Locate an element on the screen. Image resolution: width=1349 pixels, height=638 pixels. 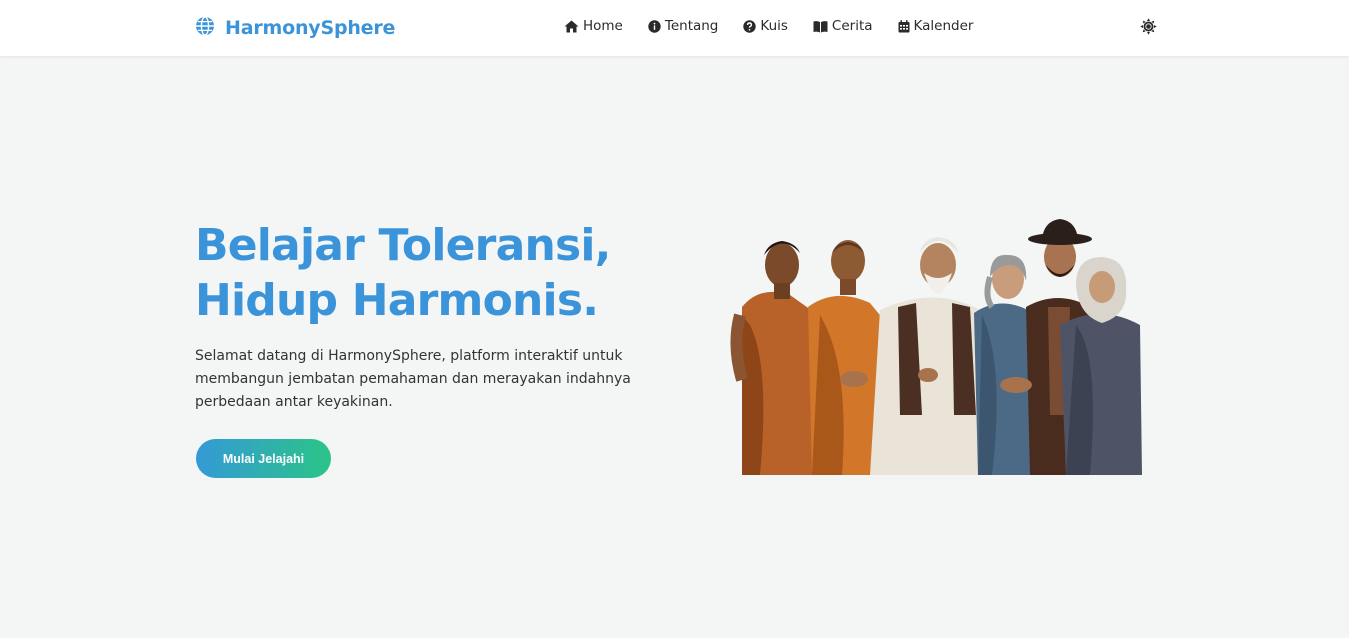
hero-illustration is located at coordinates (942, 346).